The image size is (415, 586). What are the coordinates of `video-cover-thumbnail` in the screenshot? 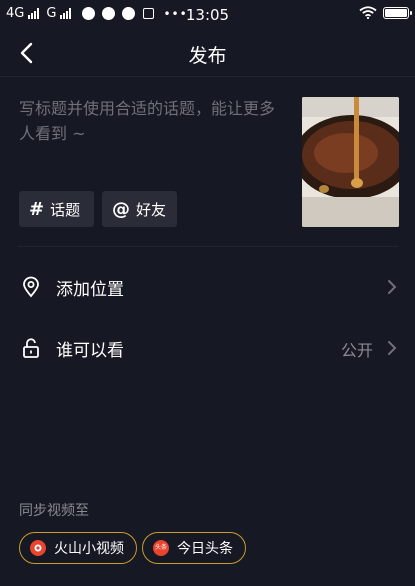 It's located at (350, 162).